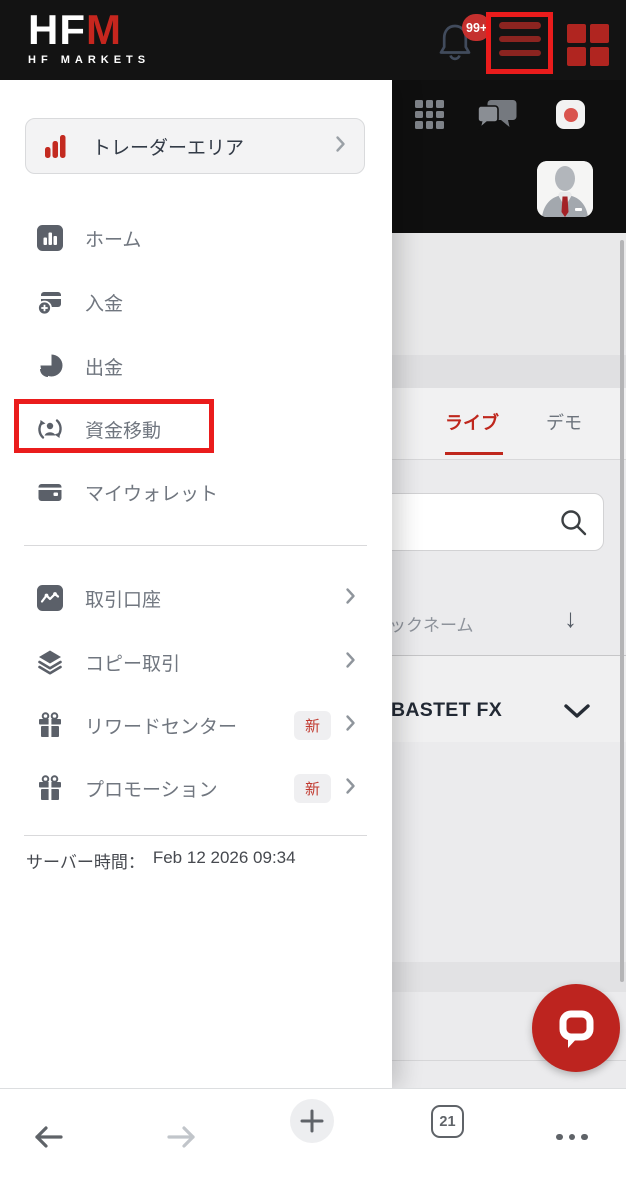  I want to click on bar-chart-icon, so click(50, 238).